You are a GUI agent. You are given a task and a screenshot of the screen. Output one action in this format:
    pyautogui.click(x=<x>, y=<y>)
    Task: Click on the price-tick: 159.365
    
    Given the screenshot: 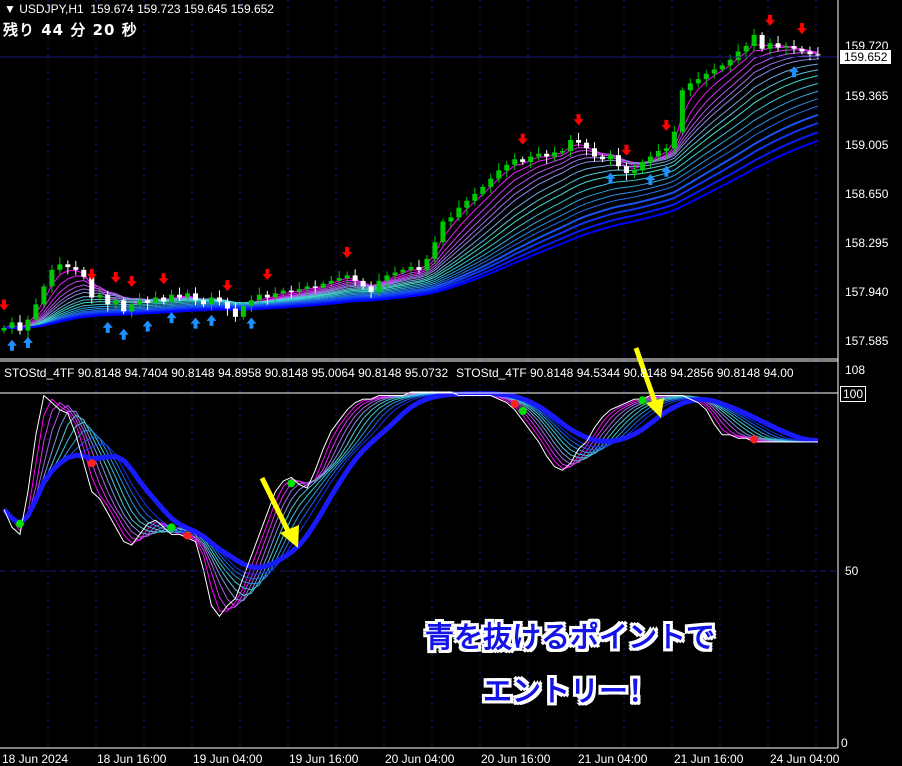 What is the action you would take?
    pyautogui.click(x=867, y=96)
    